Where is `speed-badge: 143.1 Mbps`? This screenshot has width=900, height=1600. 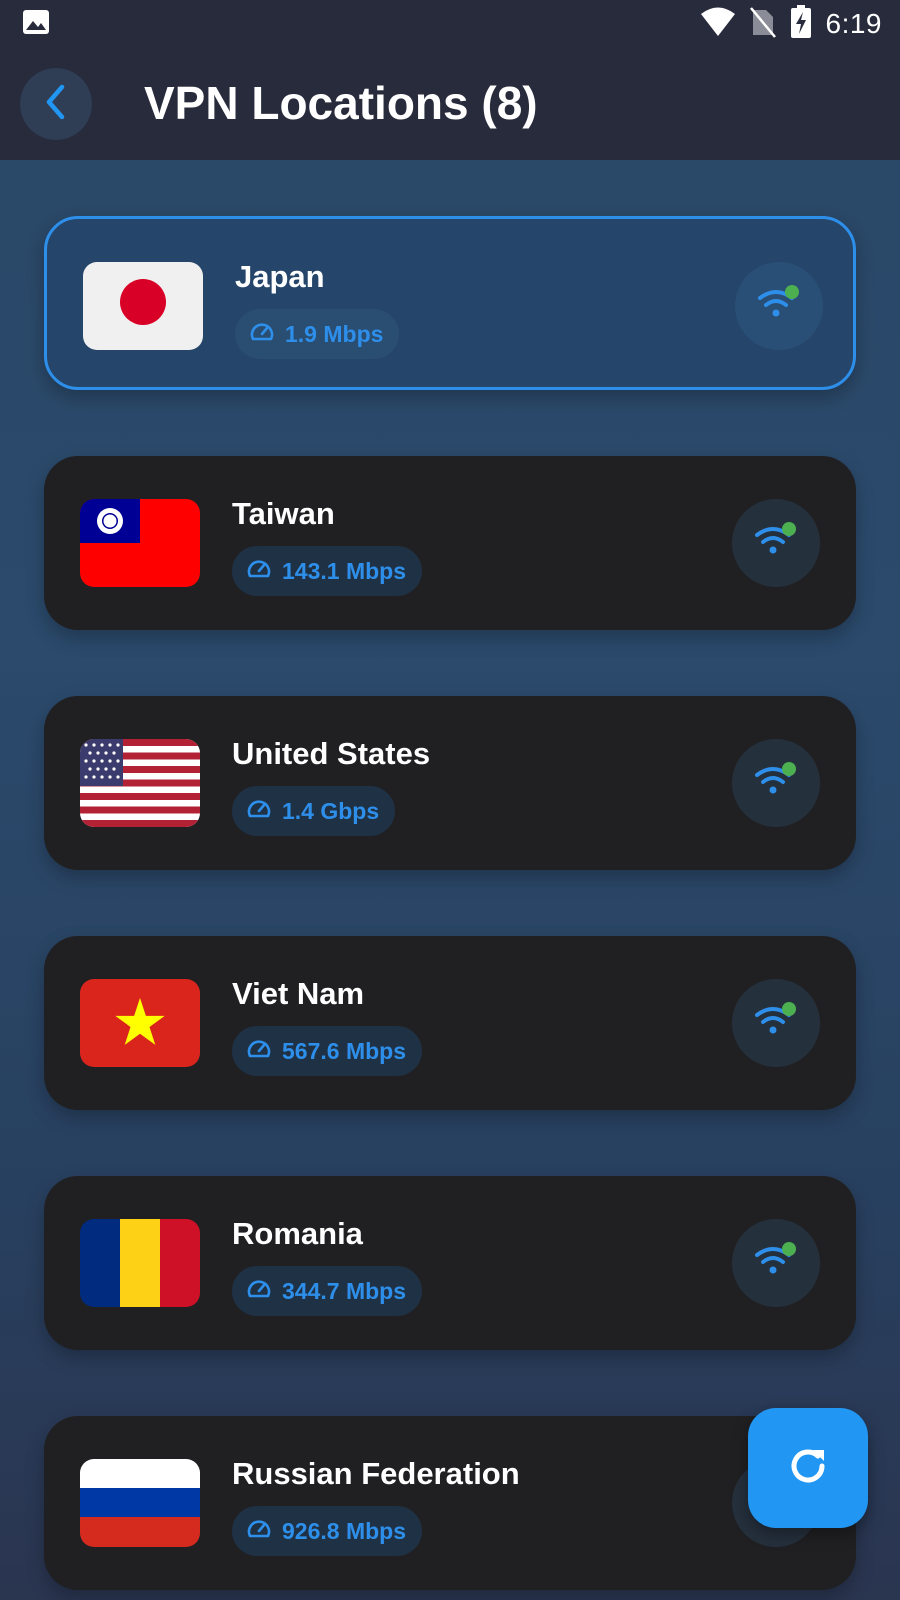
speed-badge: 143.1 Mbps is located at coordinates (327, 571).